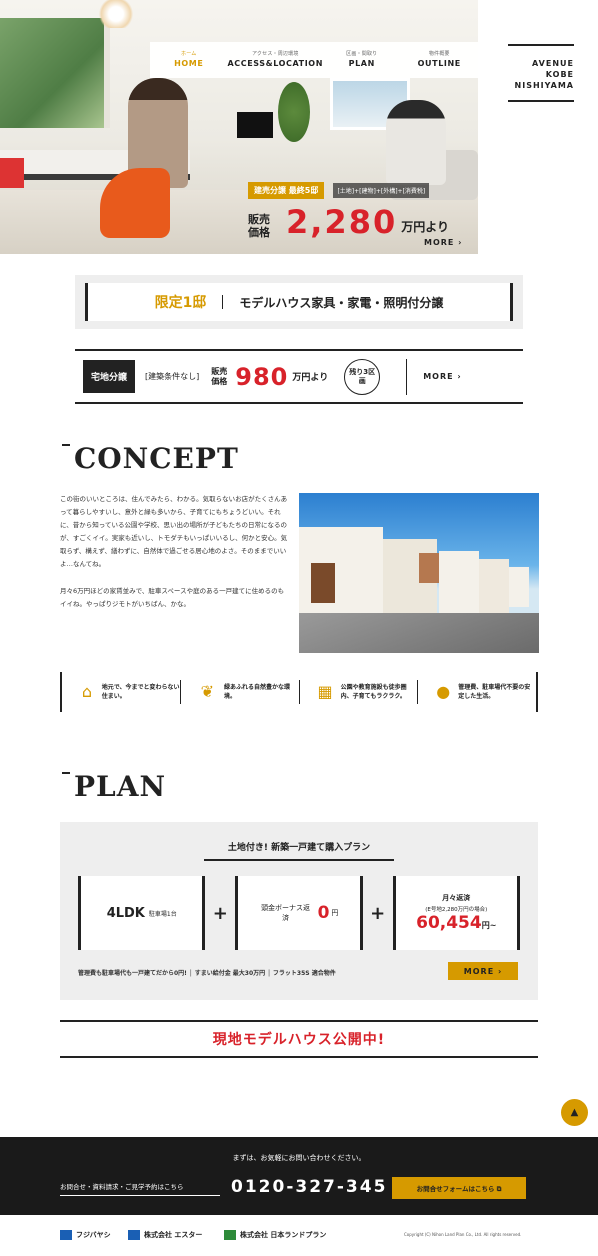 The image size is (598, 1256). What do you see at coordinates (449, 923) in the screenshot?
I see `plan-monthly-value: 60,454` at bounding box center [449, 923].